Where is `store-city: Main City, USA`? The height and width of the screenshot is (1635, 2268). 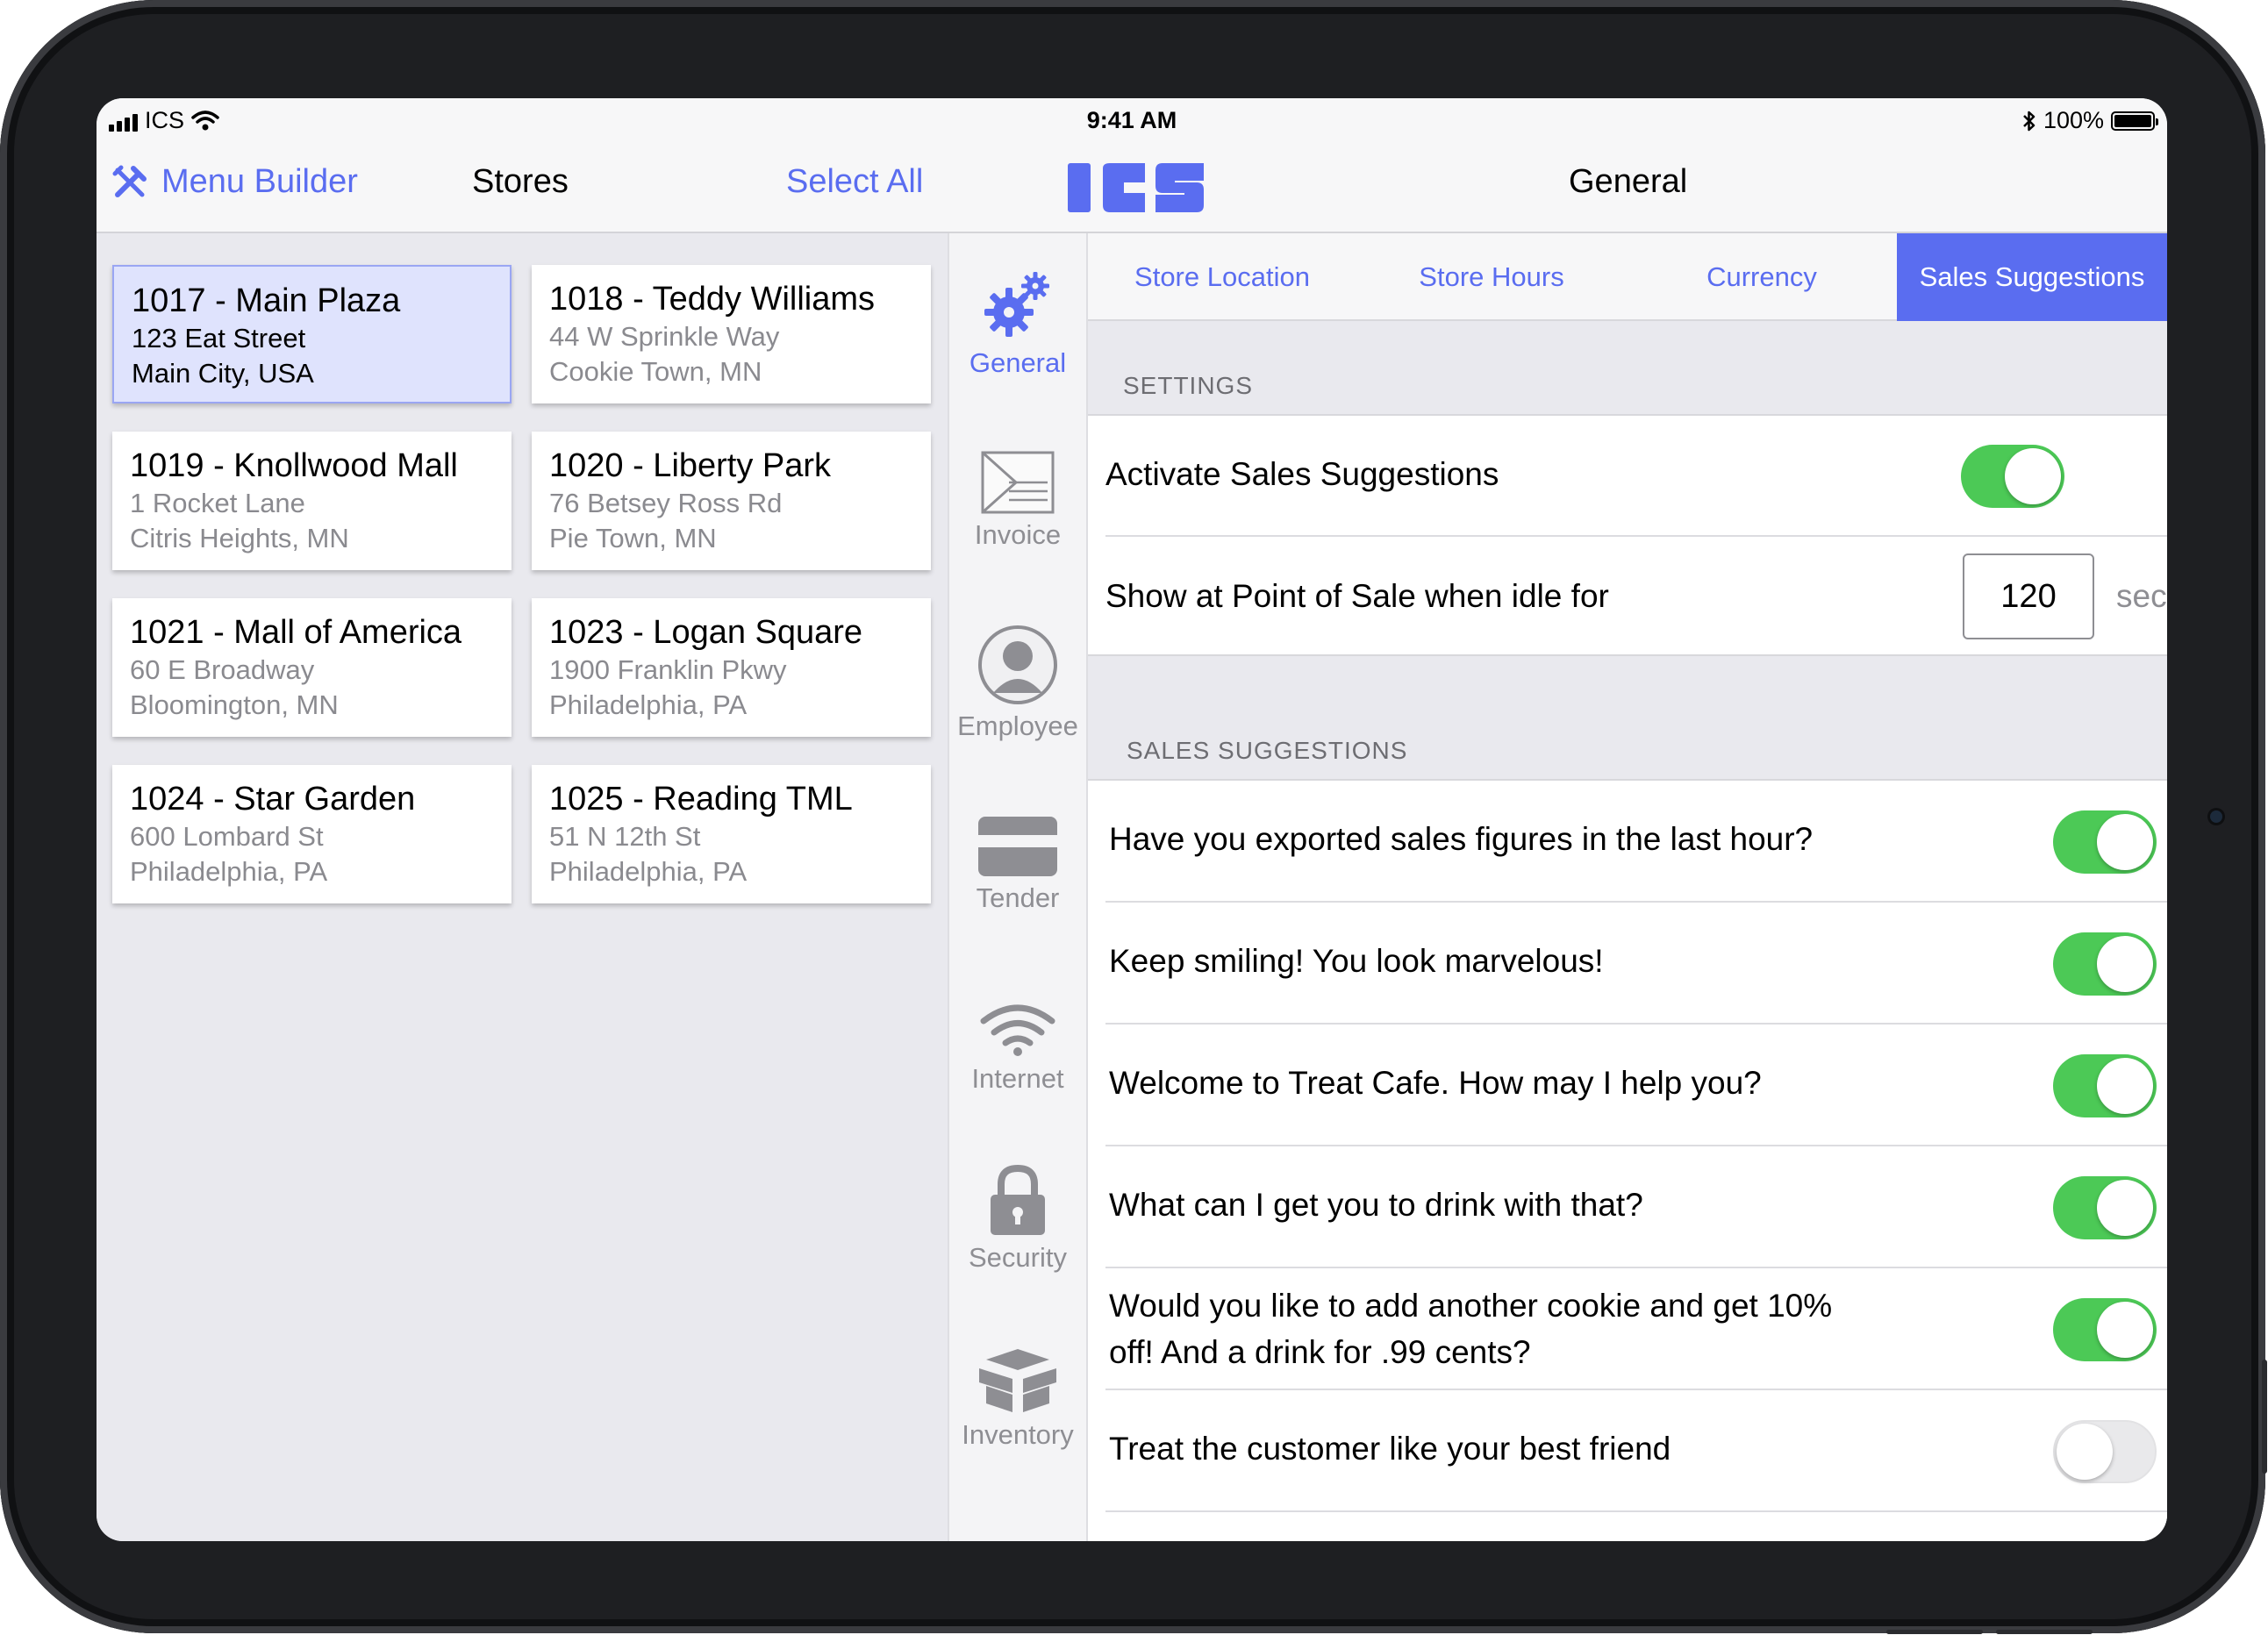 store-city: Main City, USA is located at coordinates (223, 373).